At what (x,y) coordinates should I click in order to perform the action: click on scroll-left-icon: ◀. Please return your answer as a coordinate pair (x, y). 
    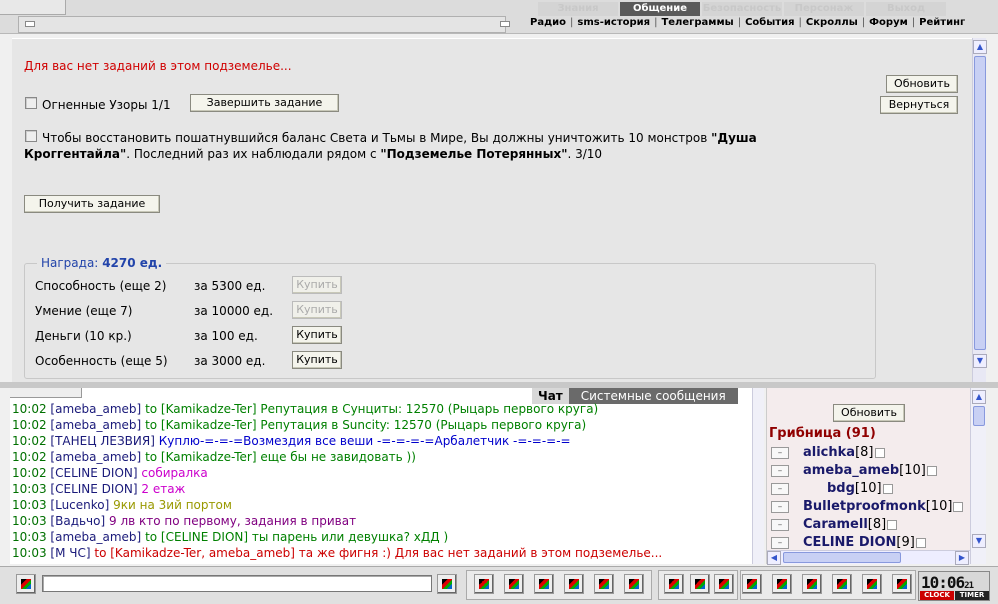
    Looking at the image, I should click on (774, 558).